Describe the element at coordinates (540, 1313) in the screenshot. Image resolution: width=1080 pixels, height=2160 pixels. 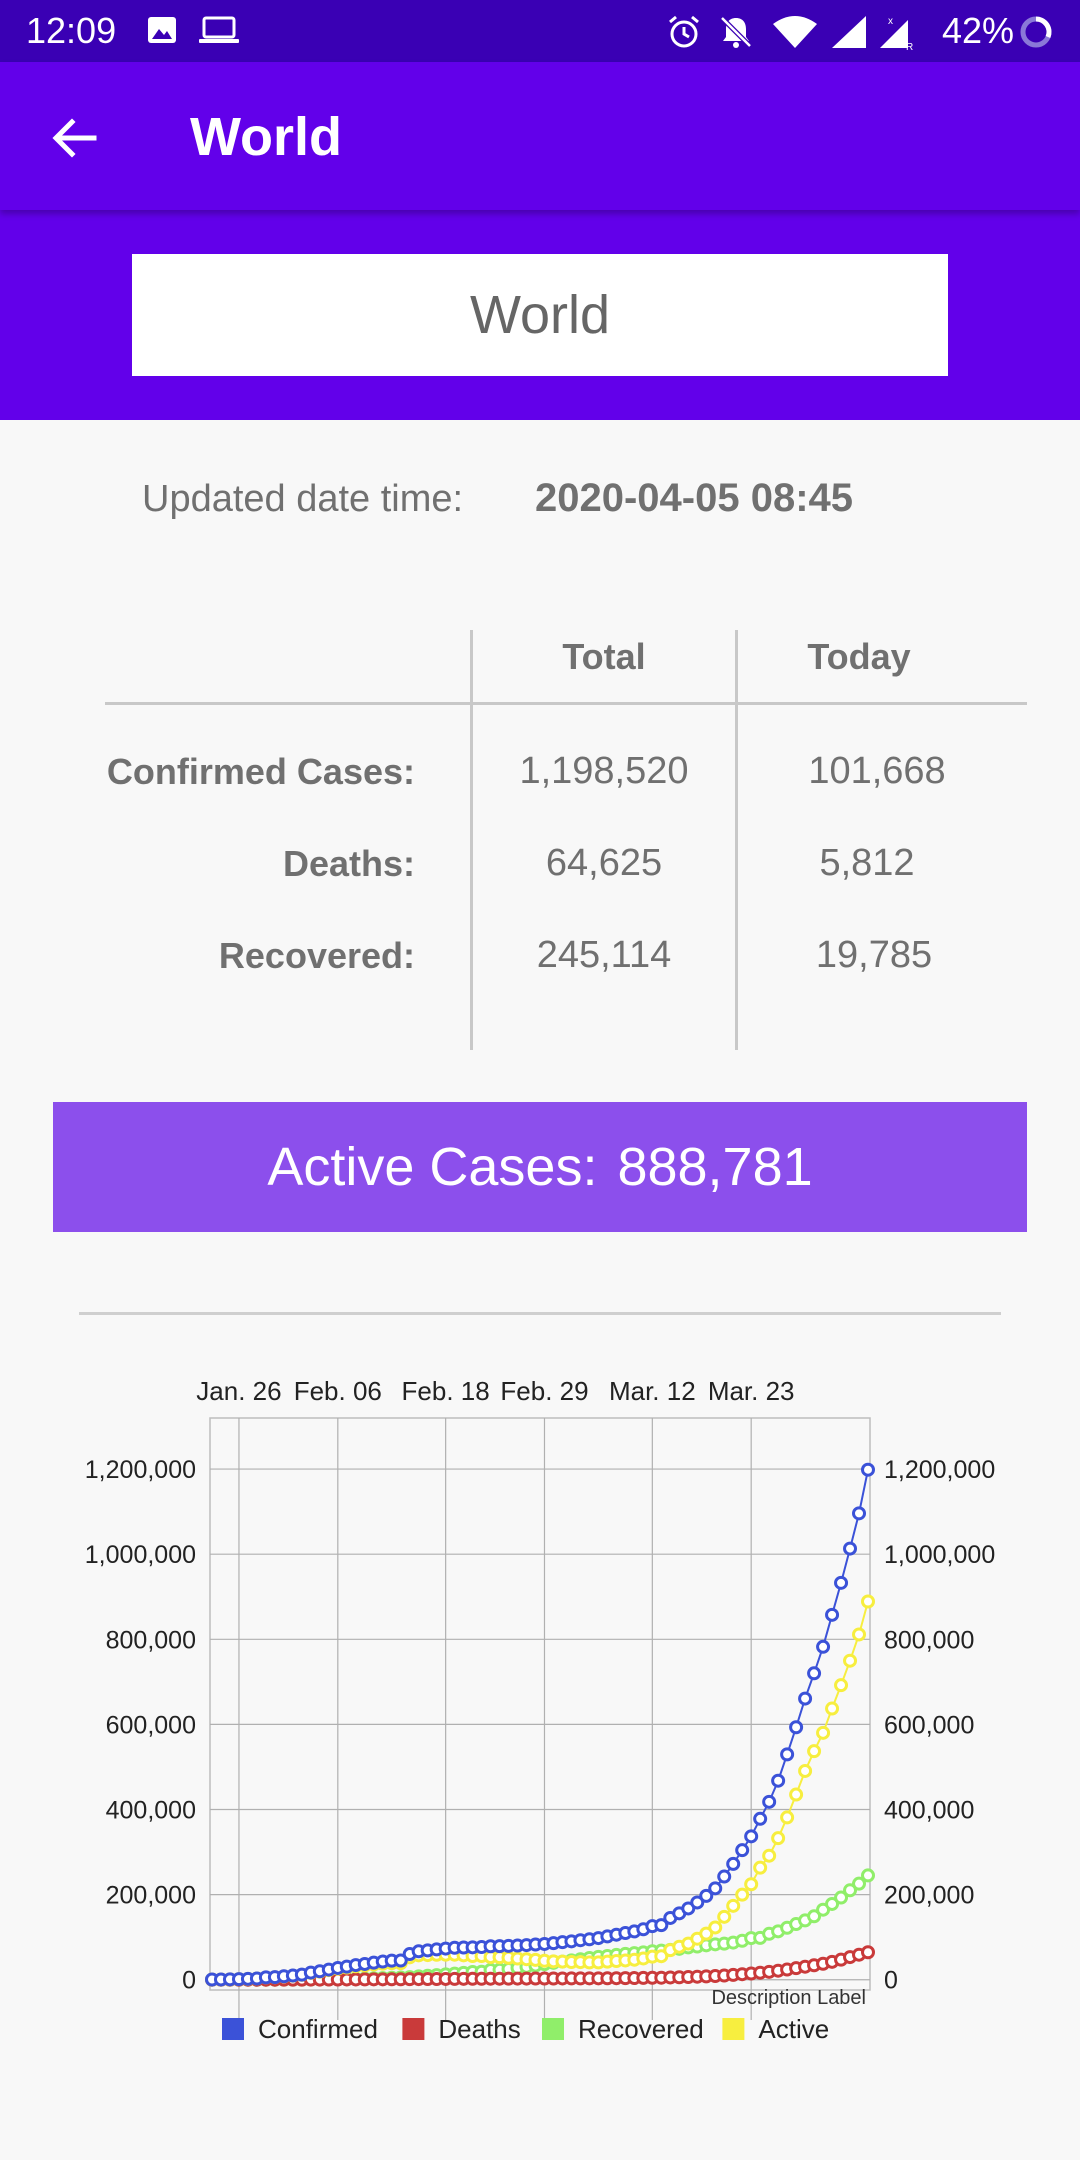
I see `section-divider` at that location.